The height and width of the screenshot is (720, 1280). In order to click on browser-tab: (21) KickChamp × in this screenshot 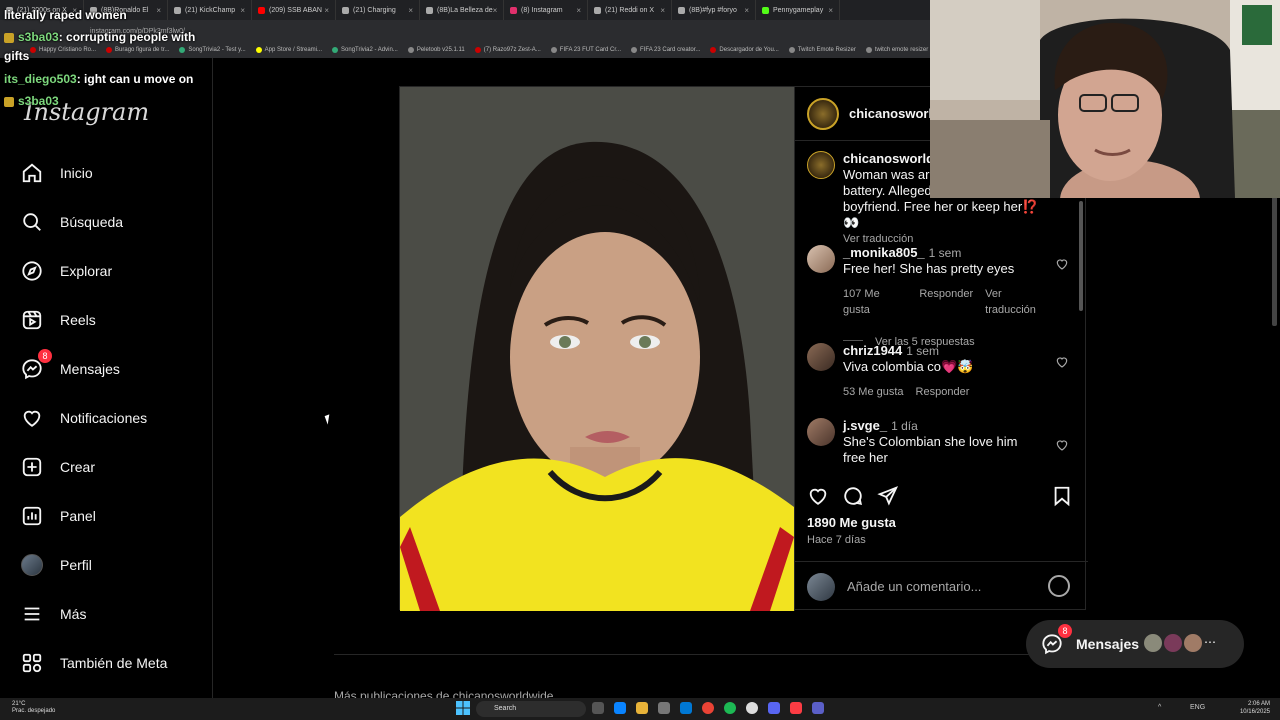, I will do `click(210, 10)`.